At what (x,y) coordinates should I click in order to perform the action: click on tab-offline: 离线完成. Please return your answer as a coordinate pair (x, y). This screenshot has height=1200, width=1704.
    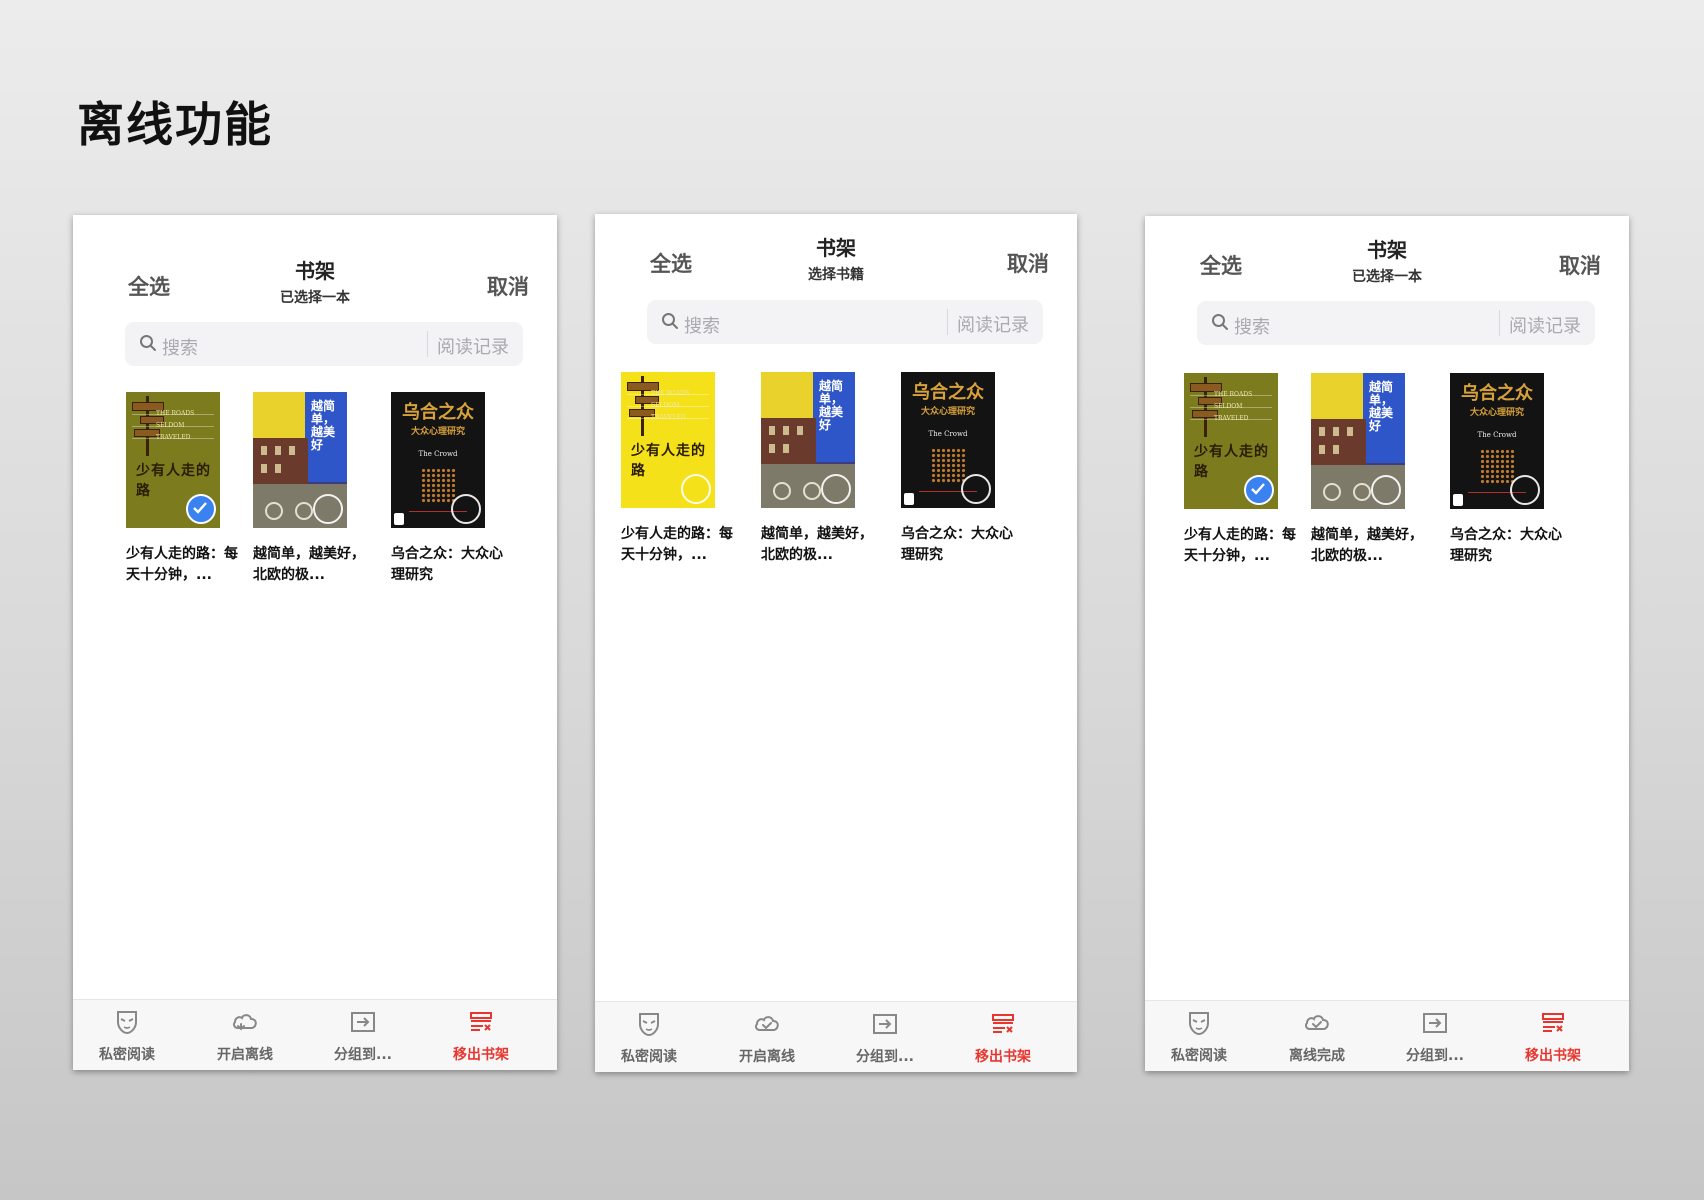
    Looking at the image, I should click on (1317, 1036).